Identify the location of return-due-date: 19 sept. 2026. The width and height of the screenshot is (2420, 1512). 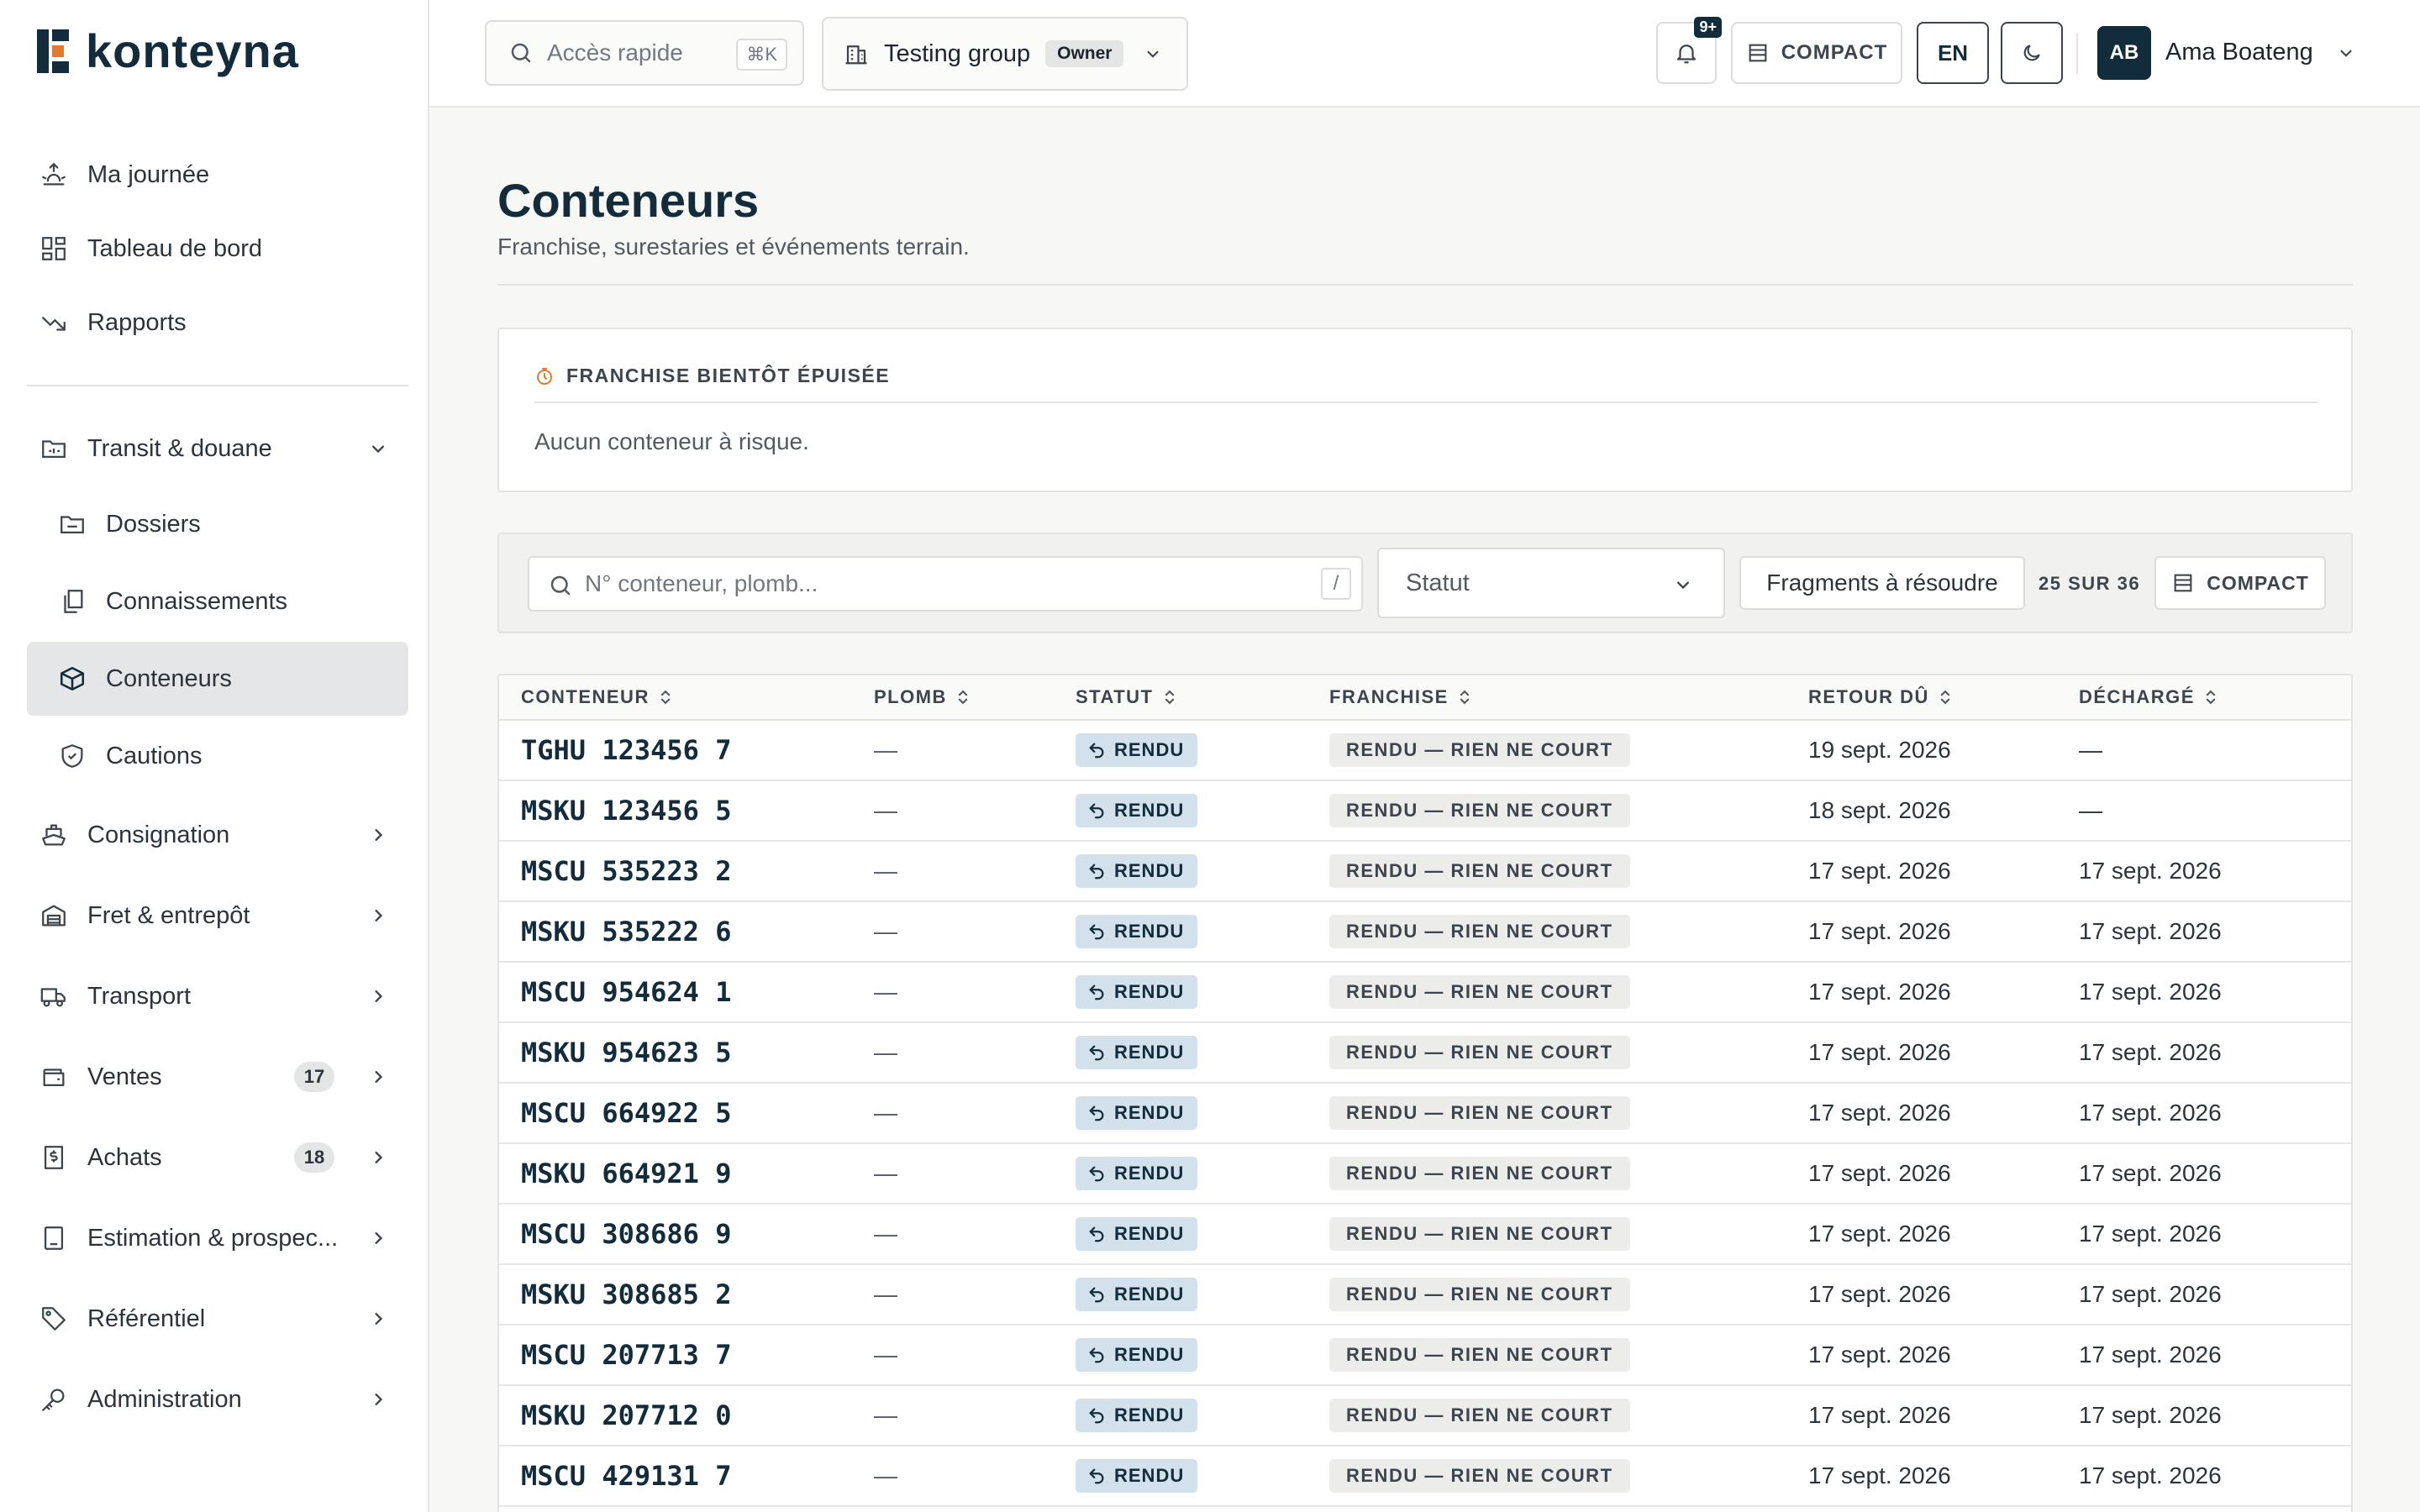
(1879, 750).